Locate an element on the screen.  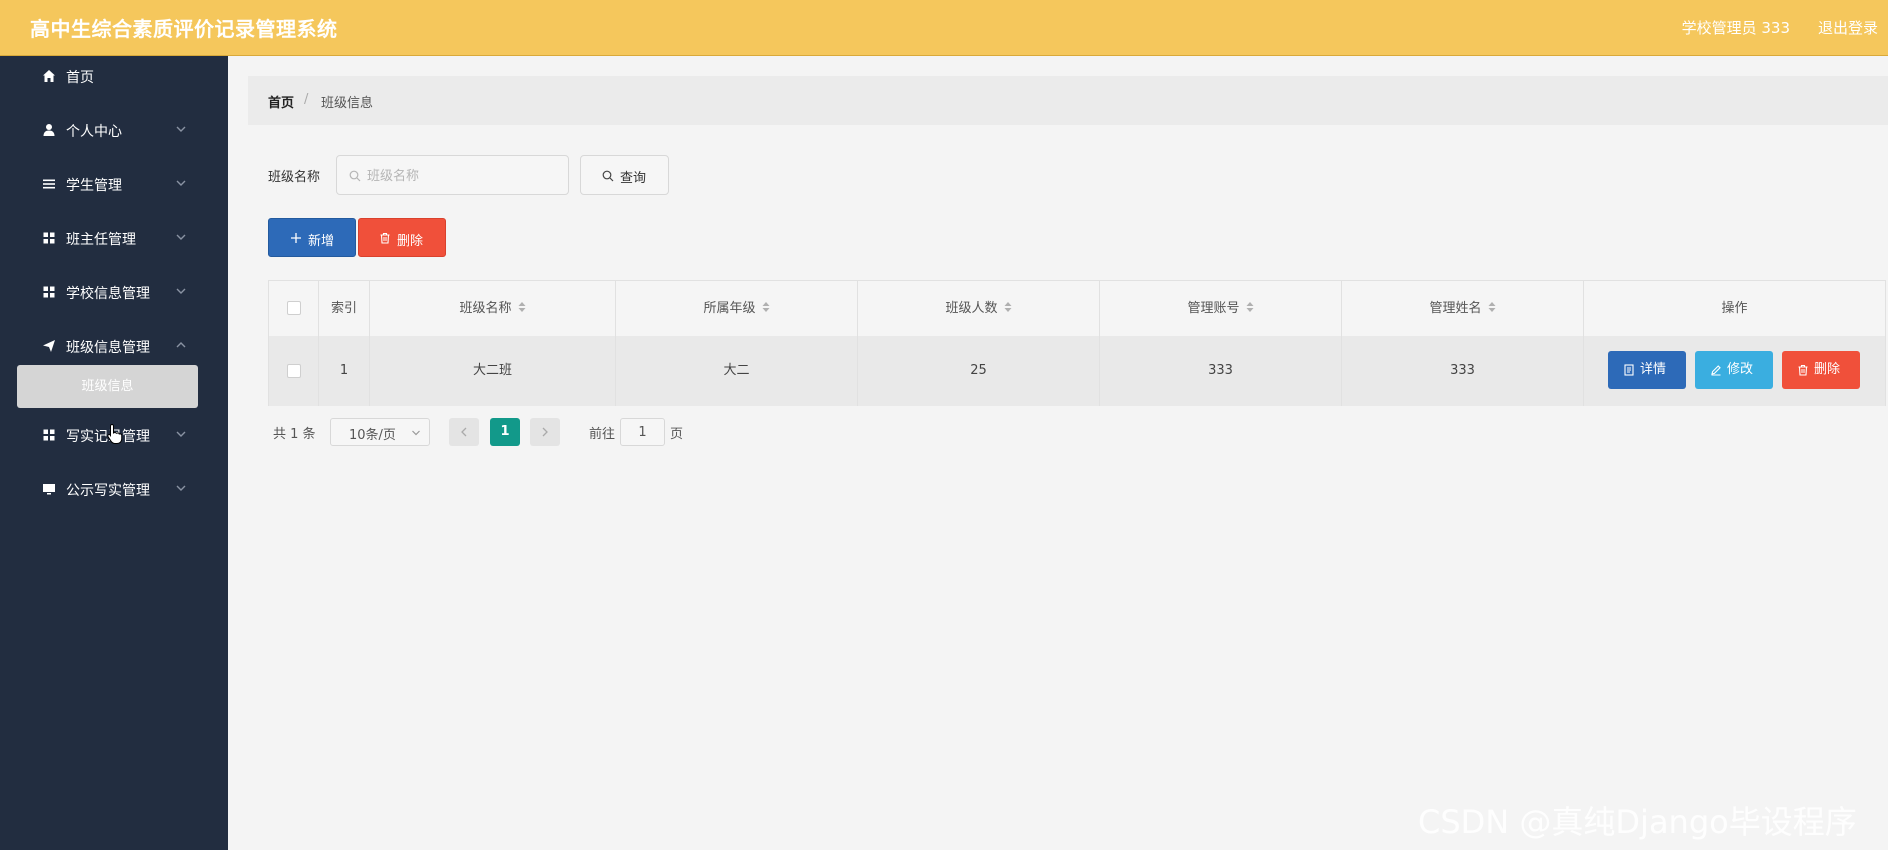
batch-delete-button: 删除 is located at coordinates (402, 237).